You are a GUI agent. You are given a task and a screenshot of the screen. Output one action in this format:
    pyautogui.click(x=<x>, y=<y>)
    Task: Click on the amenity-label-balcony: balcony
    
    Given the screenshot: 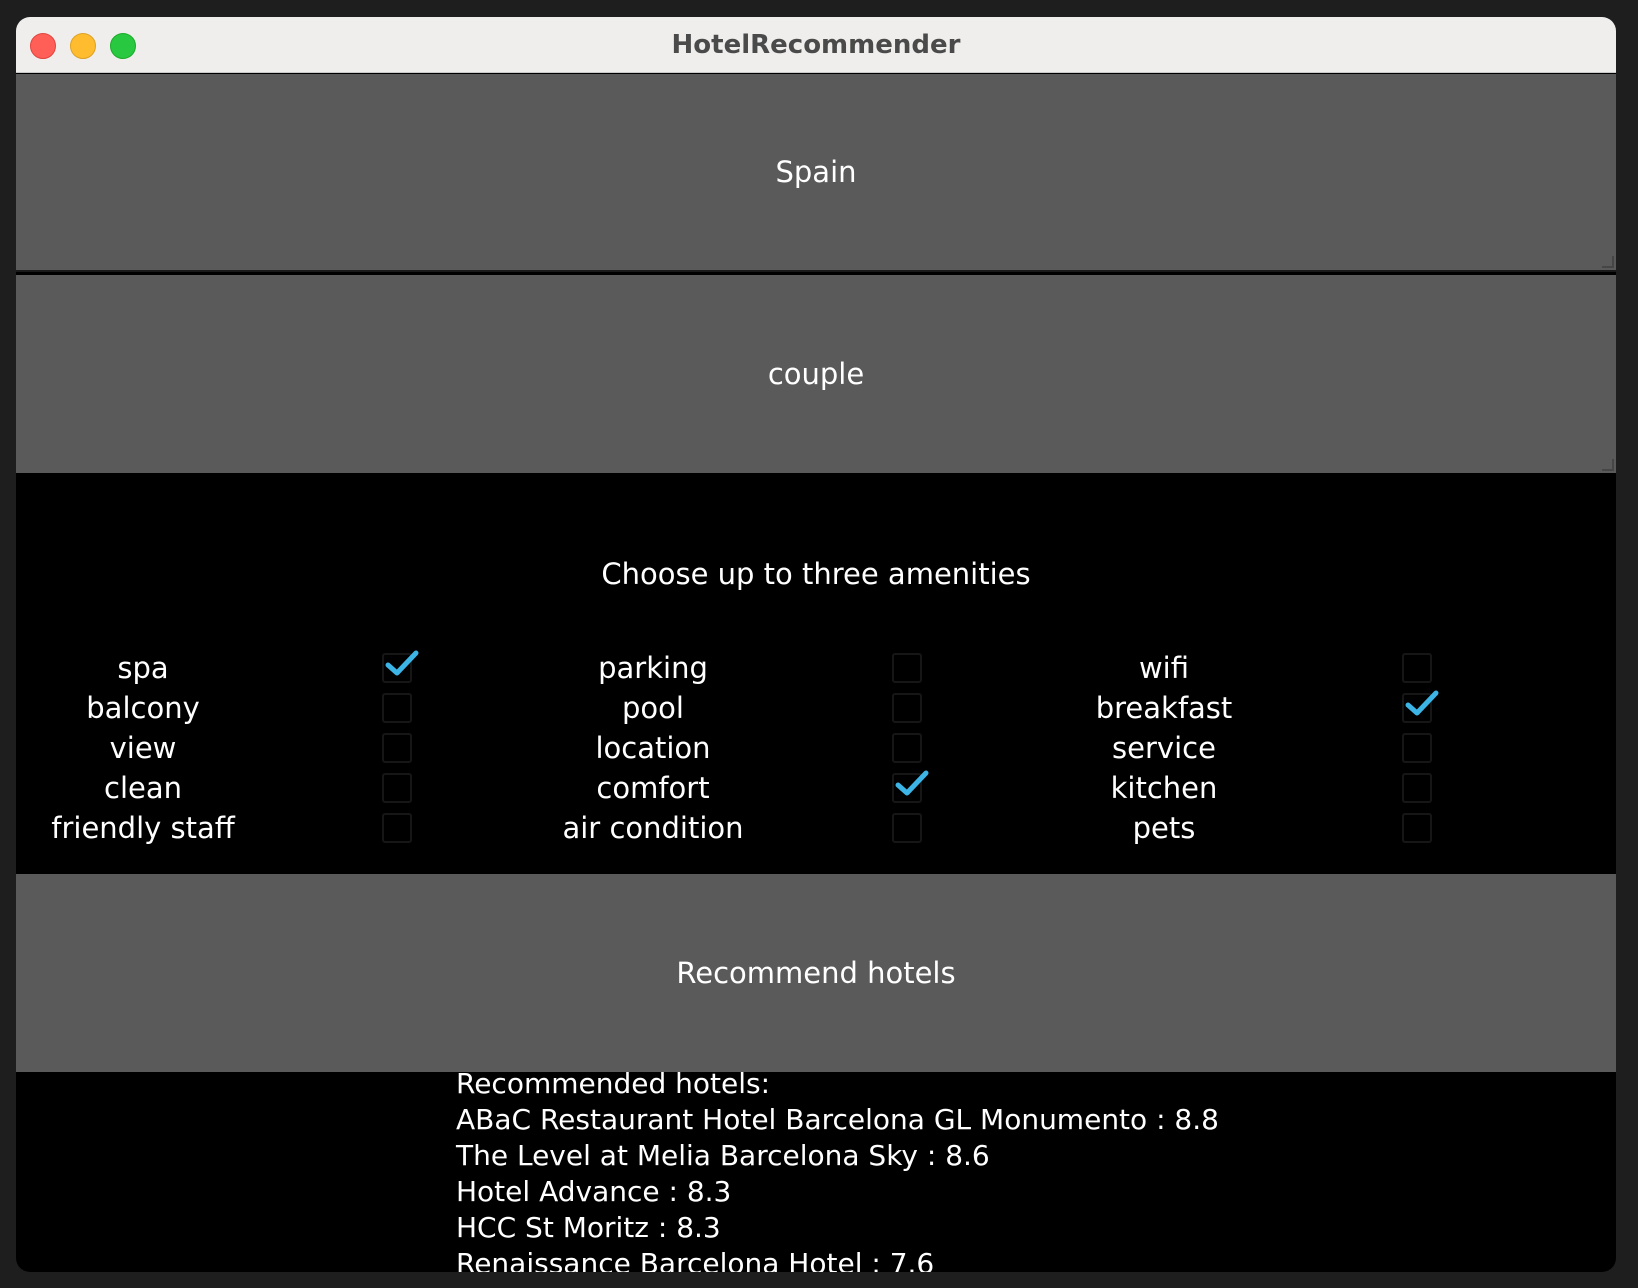 What is the action you would take?
    pyautogui.click(x=143, y=708)
    